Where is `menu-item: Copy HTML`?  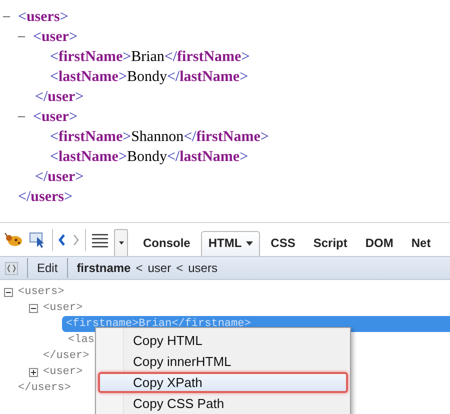 menu-item: Copy HTML is located at coordinates (223, 340).